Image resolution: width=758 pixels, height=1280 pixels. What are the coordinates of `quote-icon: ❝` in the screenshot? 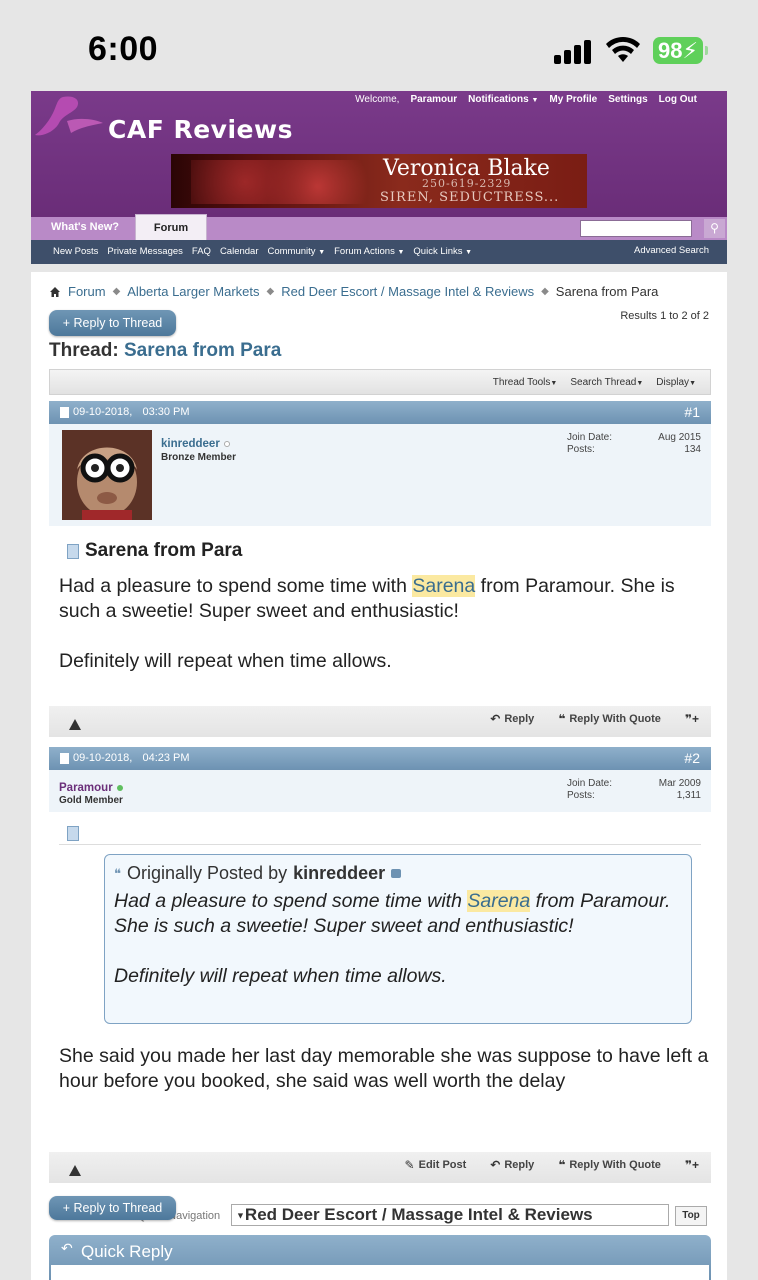 It's located at (562, 719).